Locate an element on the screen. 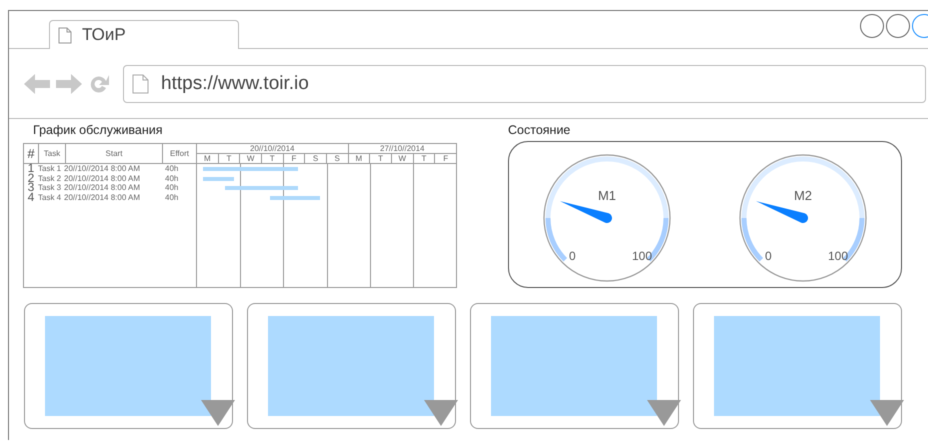 This screenshot has height=441, width=928. row-number: 3 is located at coordinates (31, 187).